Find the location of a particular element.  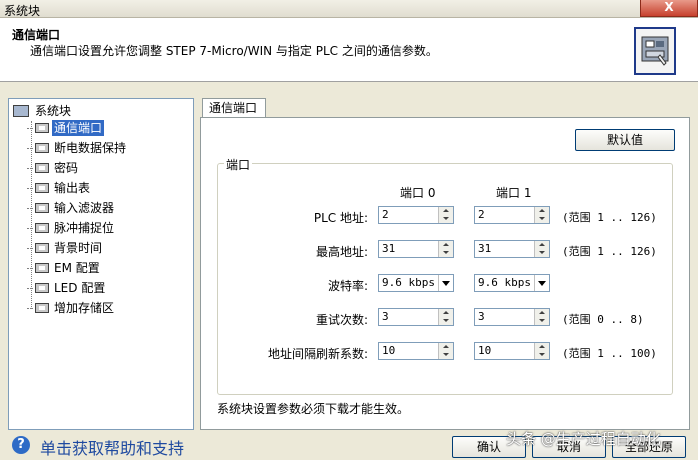

port0-plc-address-value: 2 is located at coordinates (385, 214).